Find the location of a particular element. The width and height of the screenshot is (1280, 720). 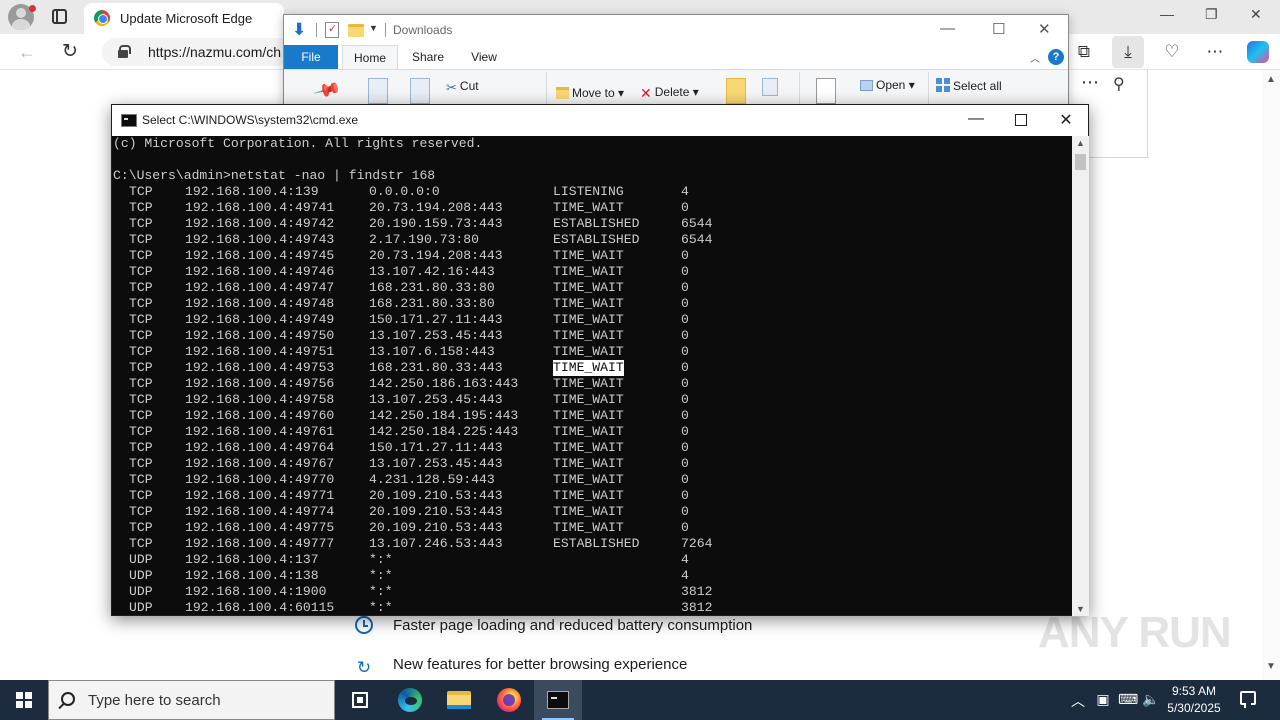

paste-icon is located at coordinates (420, 91).